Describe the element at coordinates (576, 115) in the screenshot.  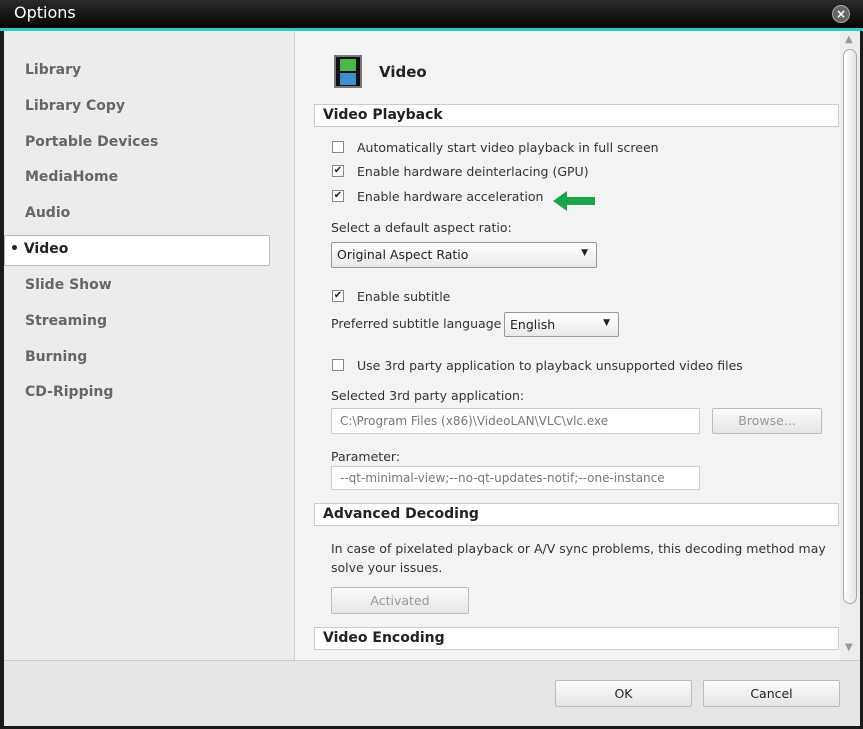
I see `section-video-playback: Video Playback` at that location.